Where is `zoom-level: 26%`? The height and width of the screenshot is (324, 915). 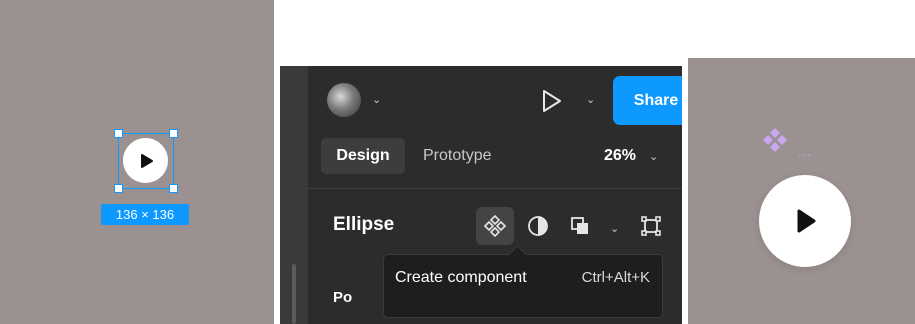
zoom-level: 26% is located at coordinates (620, 156).